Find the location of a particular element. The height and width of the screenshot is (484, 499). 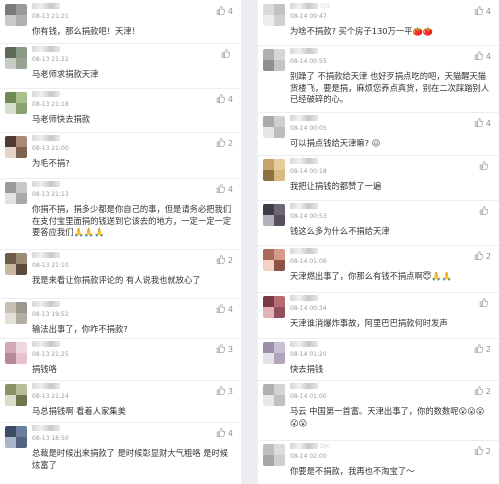

comment-item: 08-13 21:25 捐钱咯 3 is located at coordinates (120, 359).